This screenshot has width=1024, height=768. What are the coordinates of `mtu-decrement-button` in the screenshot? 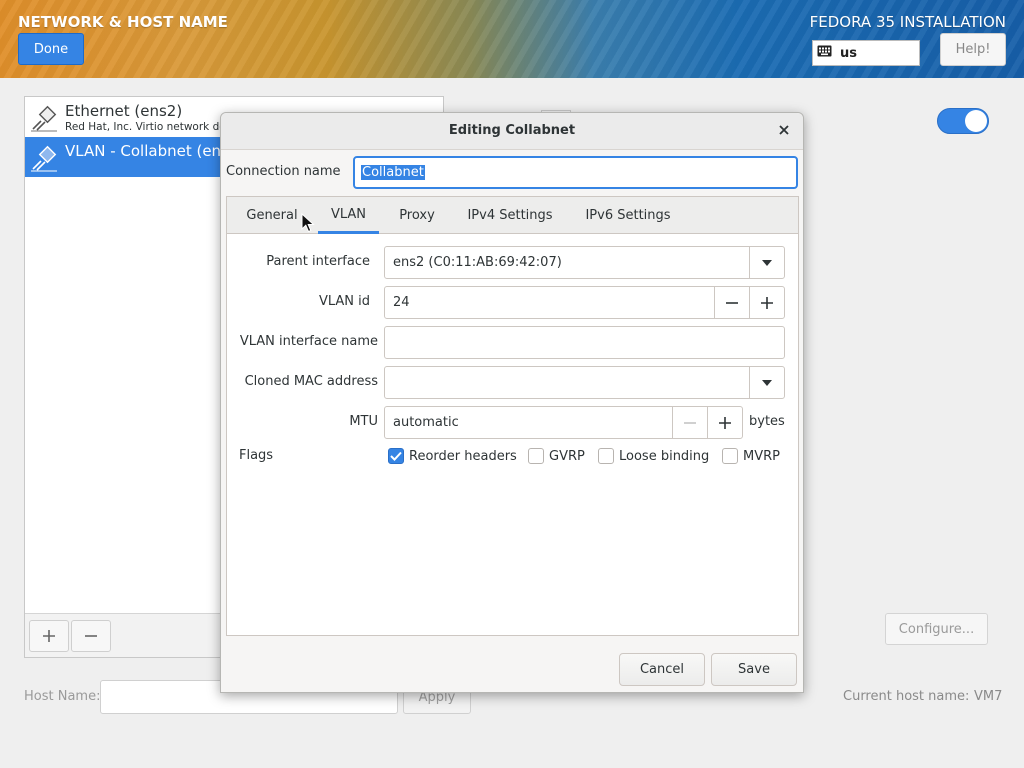 It's located at (689, 422).